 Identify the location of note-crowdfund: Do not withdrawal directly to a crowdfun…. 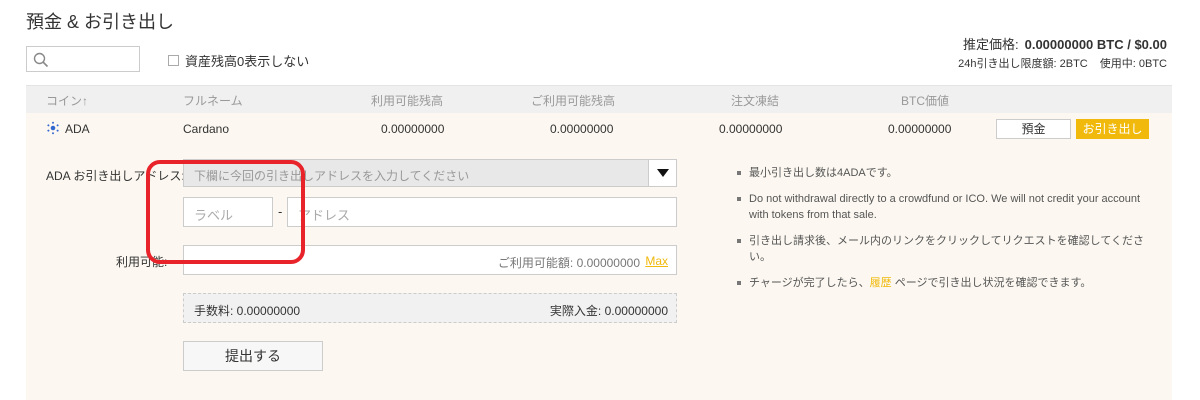
(941, 207).